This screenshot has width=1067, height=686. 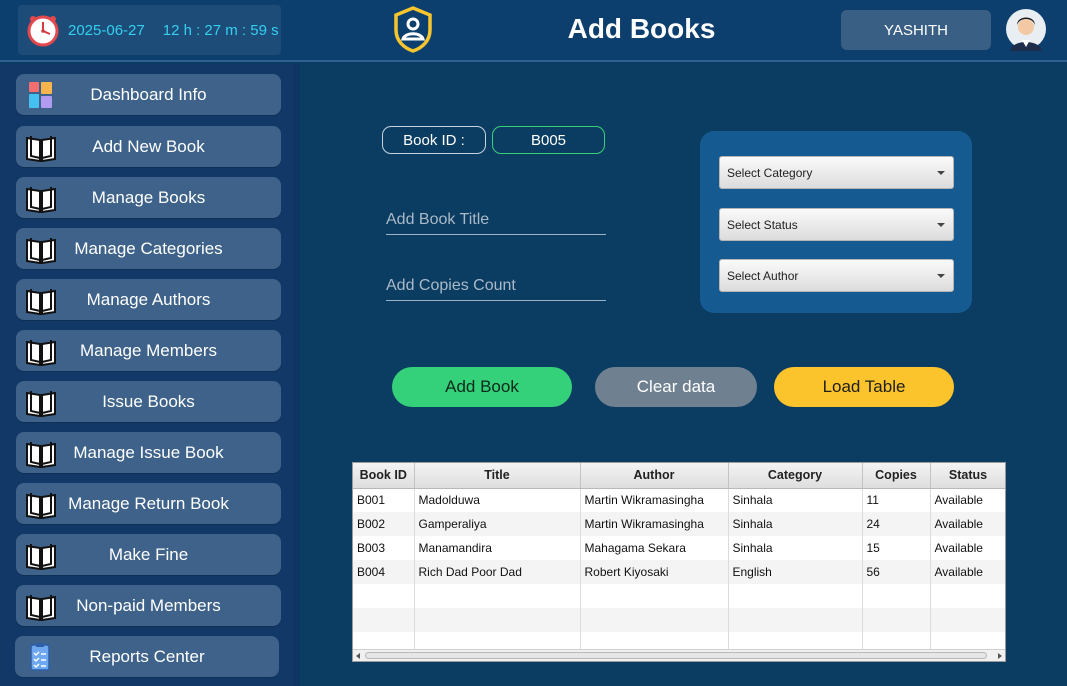 What do you see at coordinates (40, 94) in the screenshot?
I see `dashboard-icon` at bounding box center [40, 94].